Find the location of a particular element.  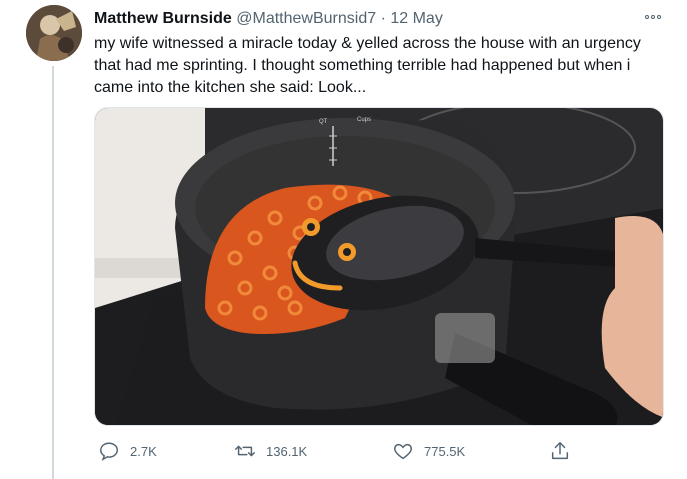

reply-button: 2.7K is located at coordinates (127, 451).